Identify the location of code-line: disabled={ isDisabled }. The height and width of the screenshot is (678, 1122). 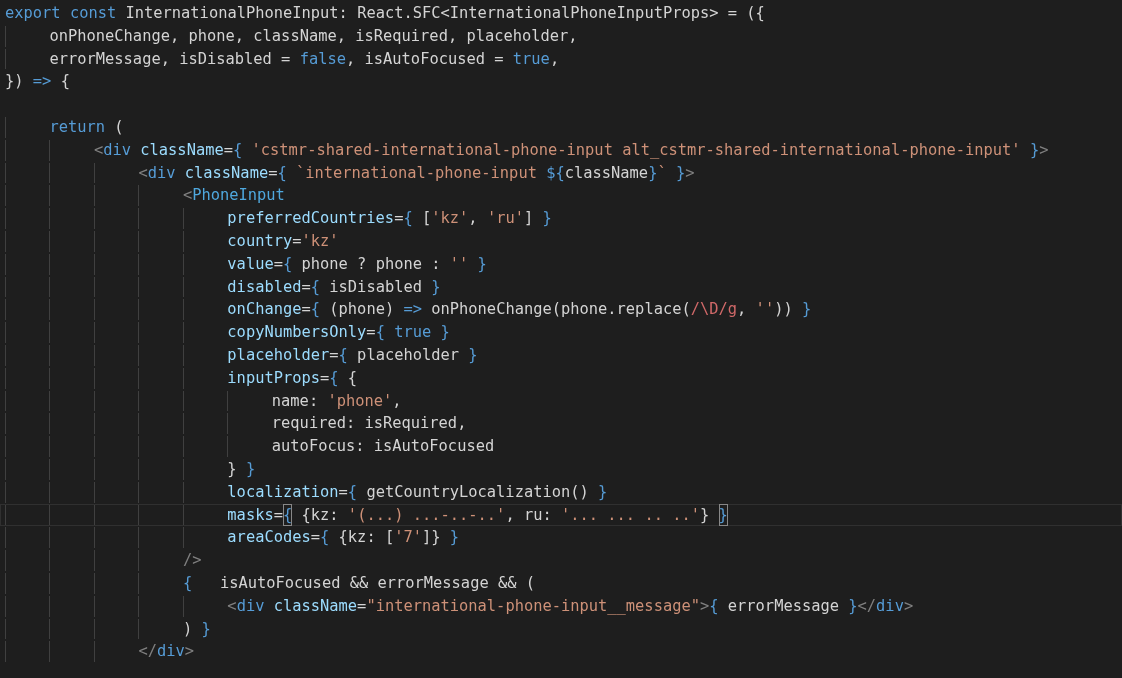
(561, 287).